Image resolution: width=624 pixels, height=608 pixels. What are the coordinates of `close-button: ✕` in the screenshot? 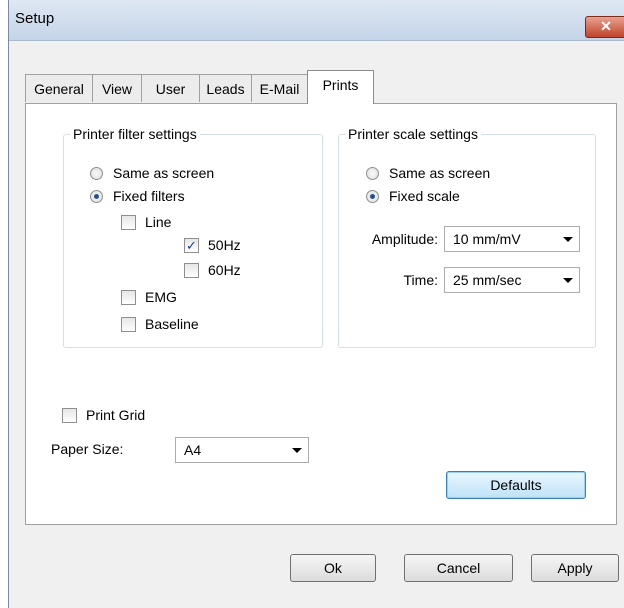 It's located at (604, 27).